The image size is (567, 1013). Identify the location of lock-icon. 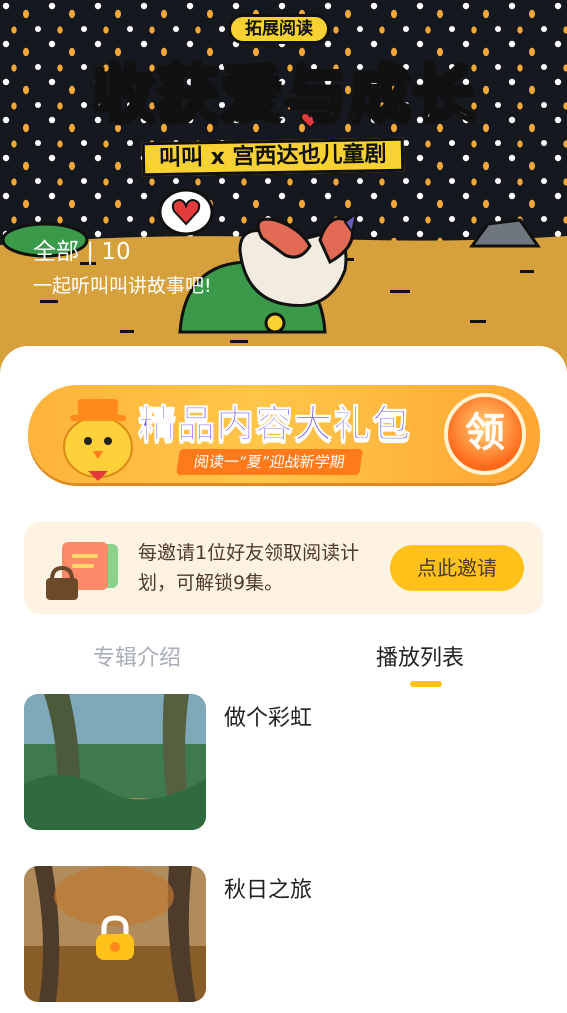
(115, 937).